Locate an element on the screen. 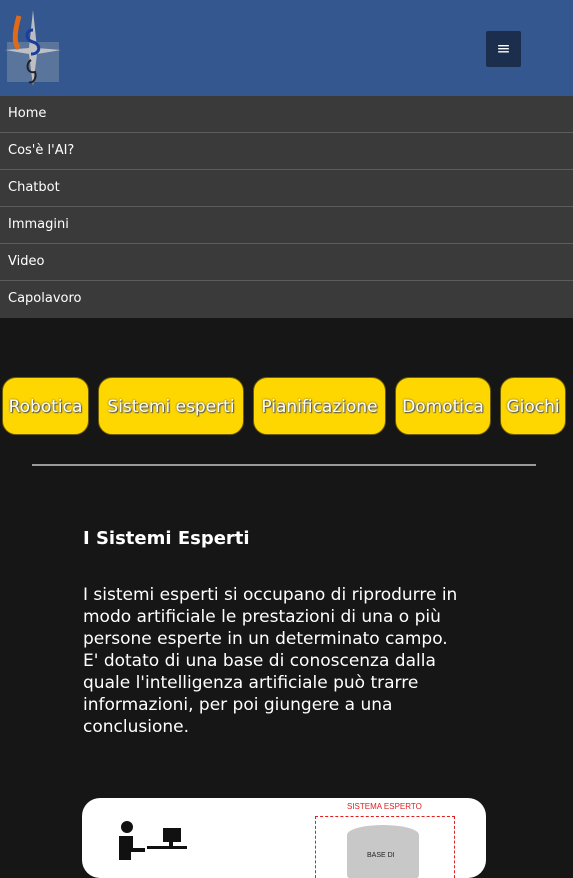 This screenshot has height=878, width=573. site-logo is located at coordinates (33, 47).